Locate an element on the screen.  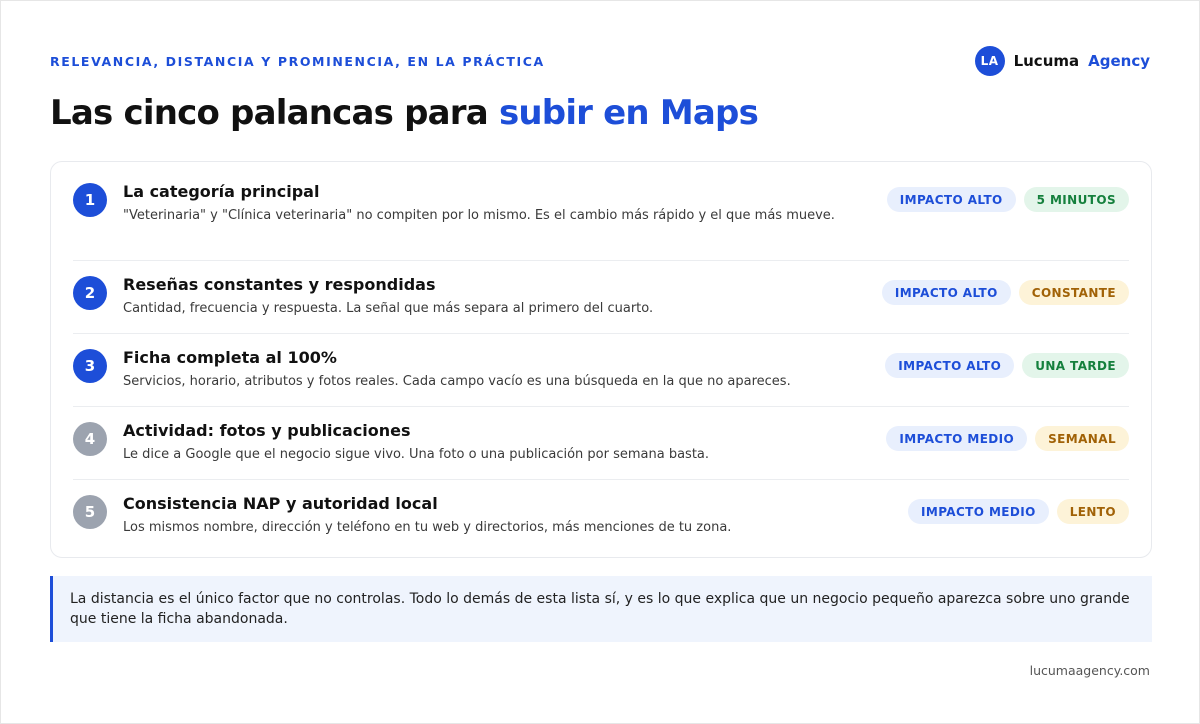
lever-title: Actividad: fotos y publicaciones is located at coordinates (267, 430).